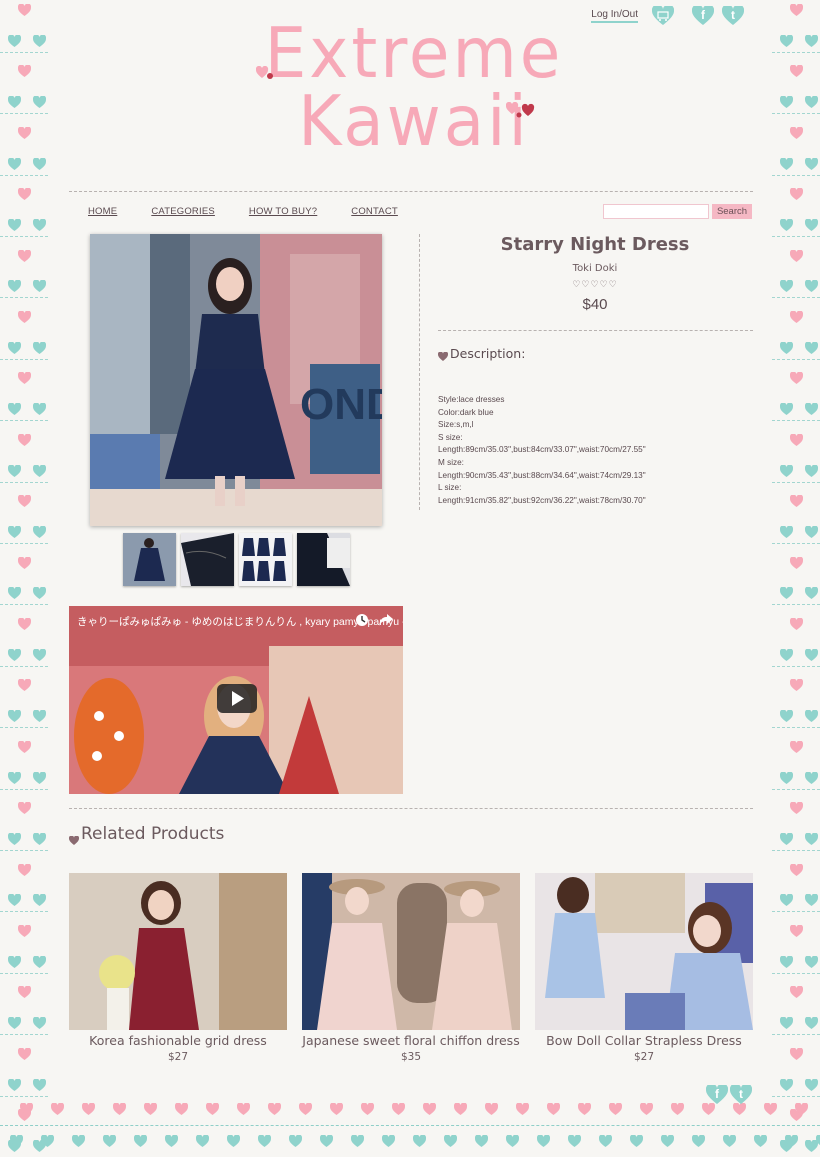 The width and height of the screenshot is (820, 1157). What do you see at coordinates (595, 244) in the screenshot?
I see `product-title: Starry Night Dress` at bounding box center [595, 244].